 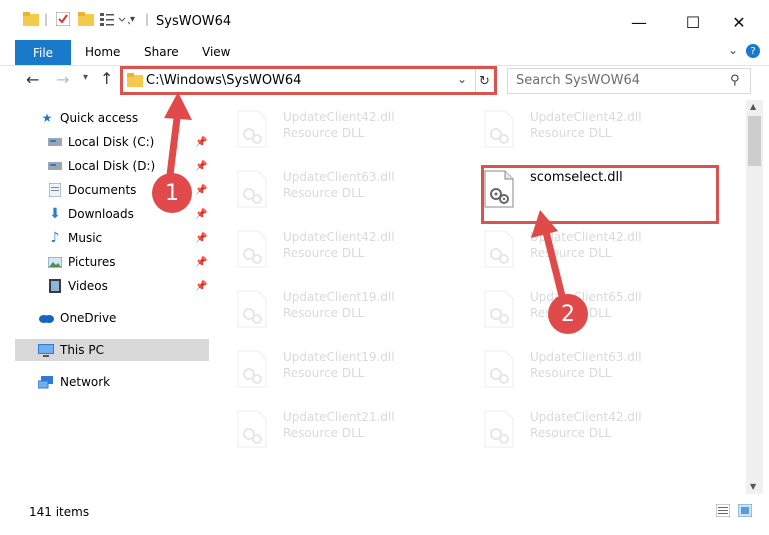 What do you see at coordinates (174, 142) in the screenshot?
I see `arrow-1-shaft` at bounding box center [174, 142].